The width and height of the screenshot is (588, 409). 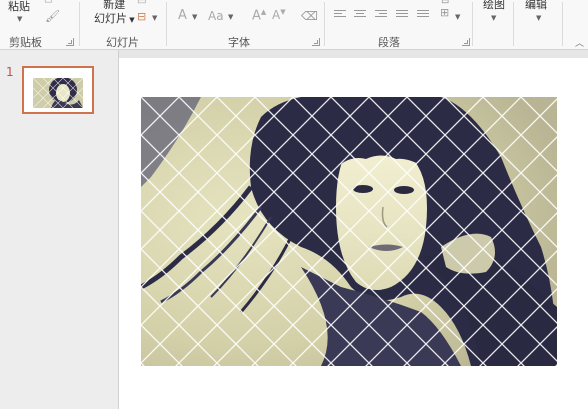 I want to click on collapse-ribbon-icon: ︿, so click(x=579, y=42).